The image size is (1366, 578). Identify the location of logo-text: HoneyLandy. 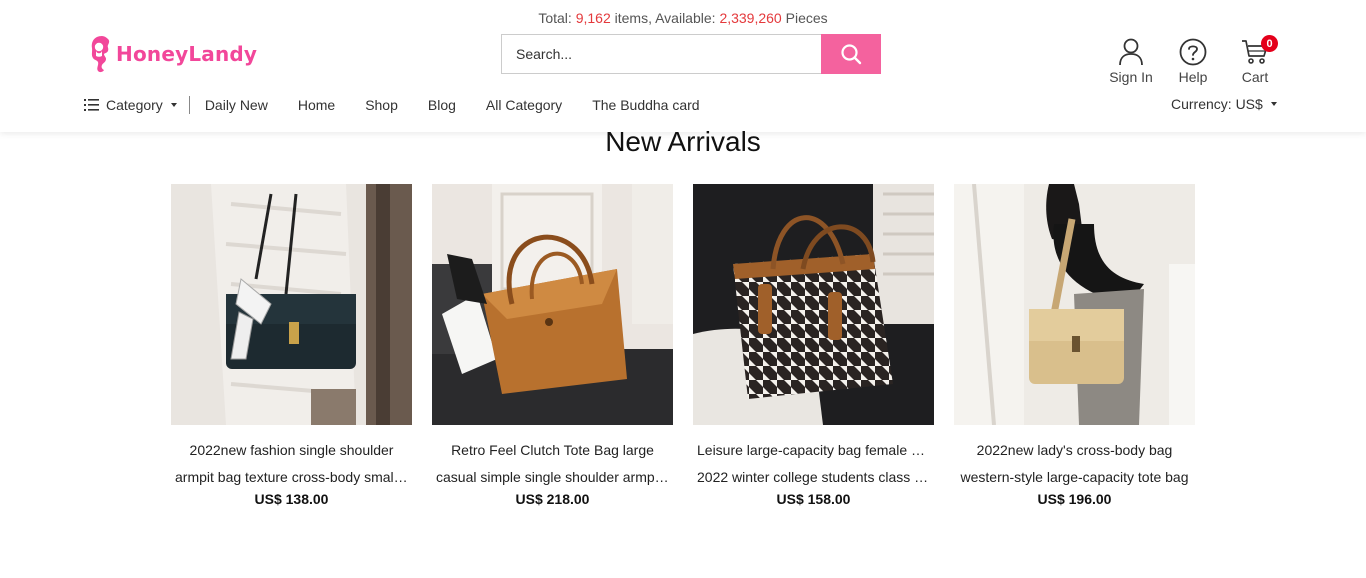
(187, 54).